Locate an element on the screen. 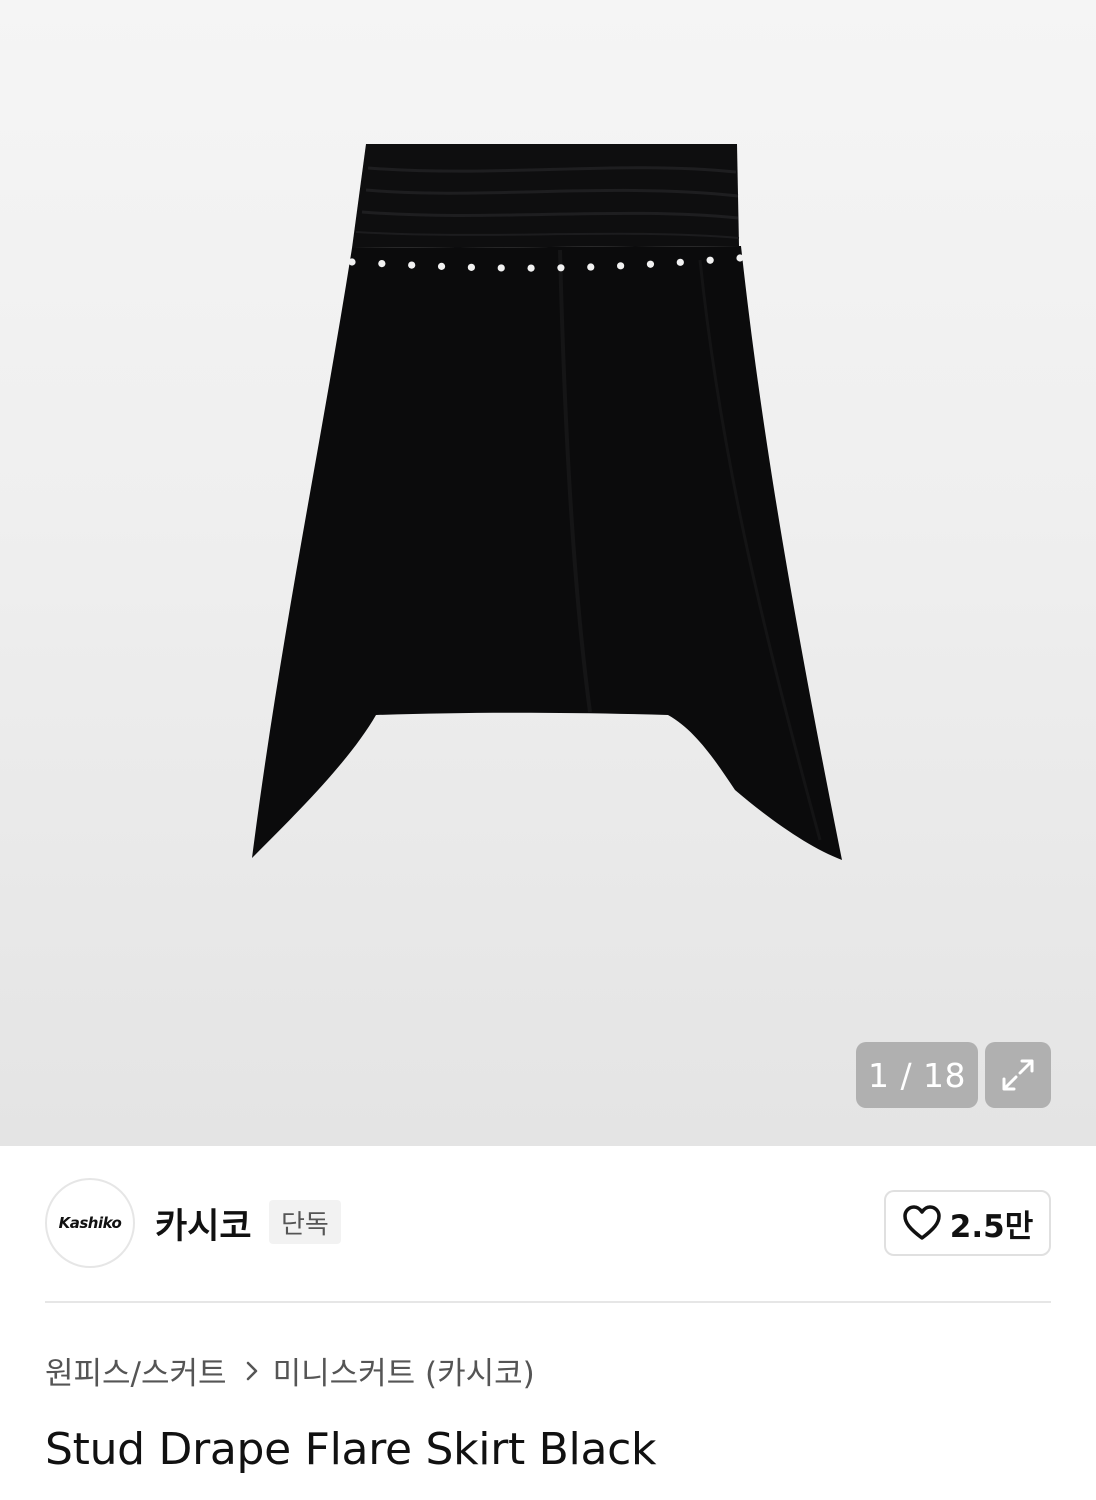  breadcrumb: 원피스/스커트 미니스커트 (카시코) is located at coordinates (290, 1370).